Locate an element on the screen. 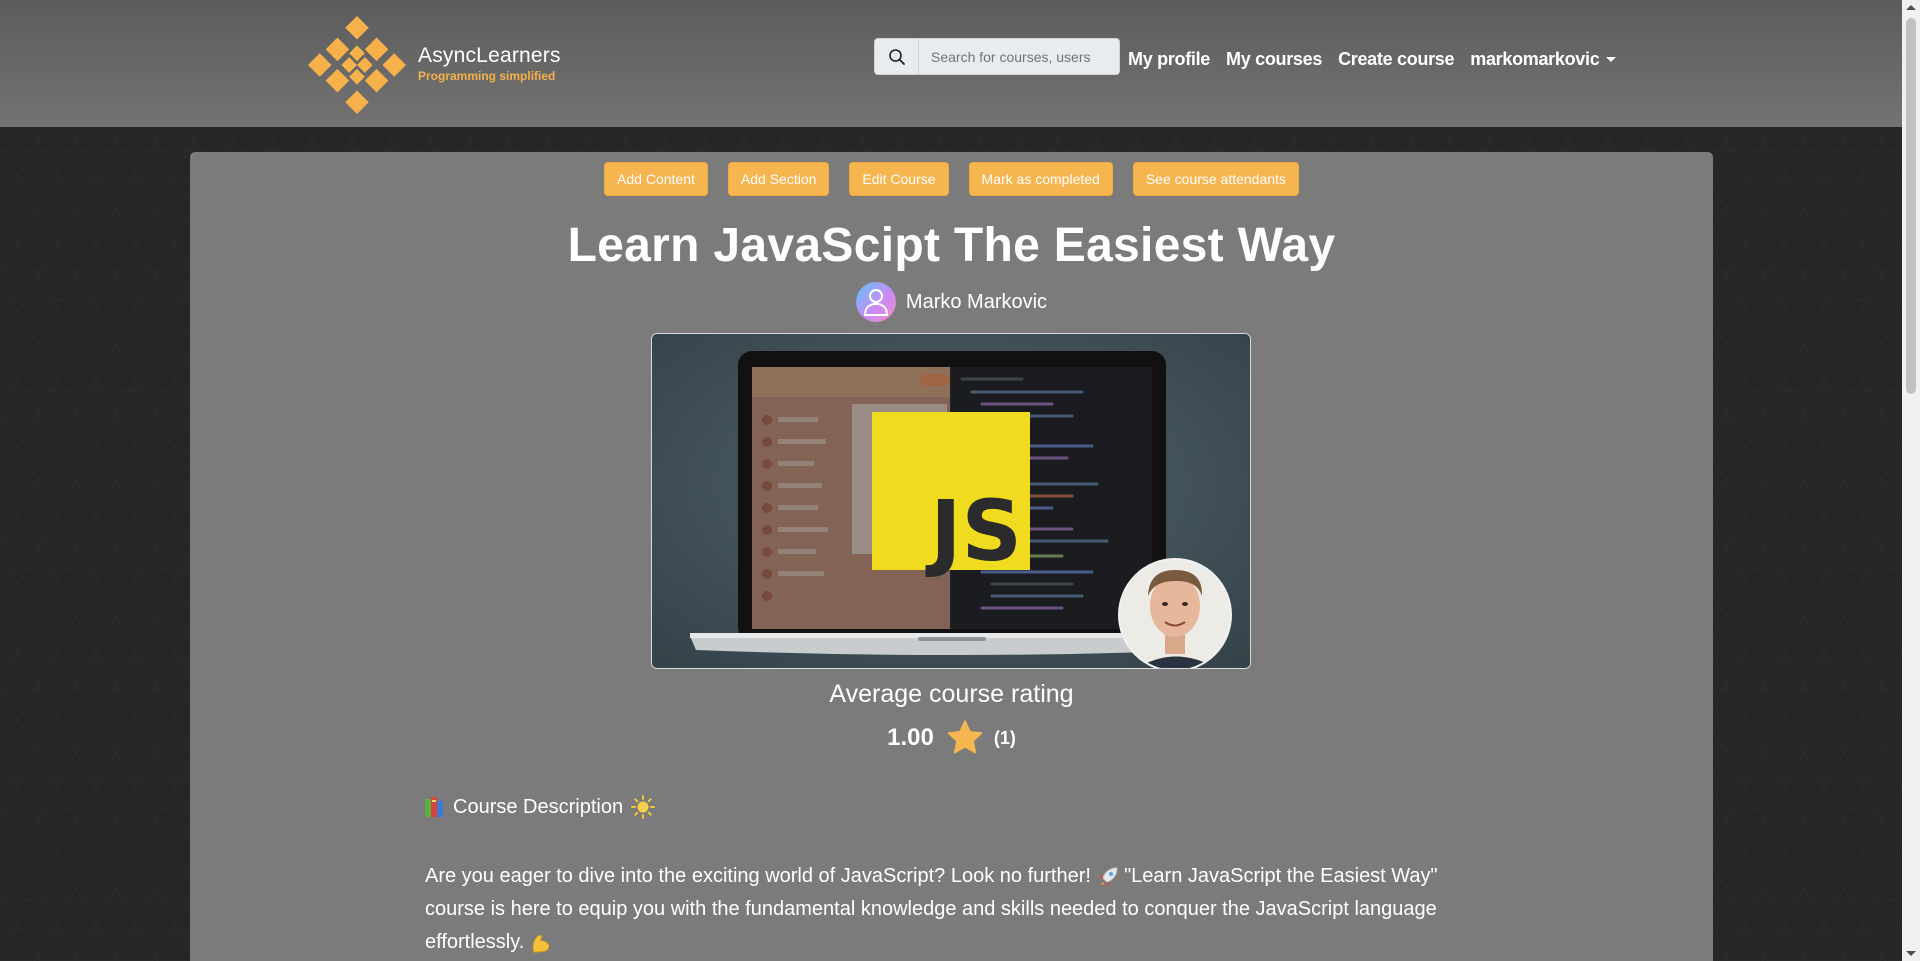 This screenshot has height=961, width=1920. asynclearners-logo-icon is located at coordinates (357, 65).